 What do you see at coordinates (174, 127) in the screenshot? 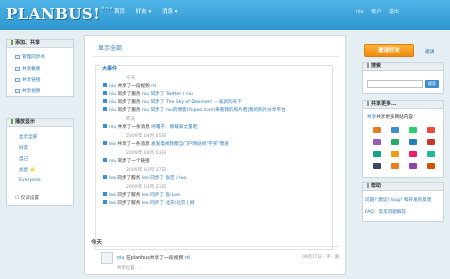
I see `event-link: 呼噜子：哪载来丈量吧` at bounding box center [174, 127].